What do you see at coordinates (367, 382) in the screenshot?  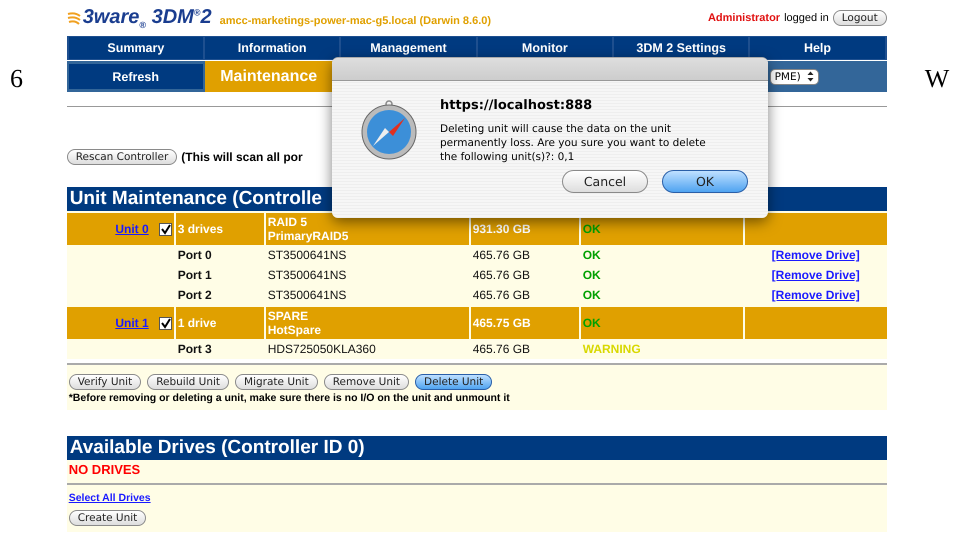 I see `unit-action-button: Remove Unit` at bounding box center [367, 382].